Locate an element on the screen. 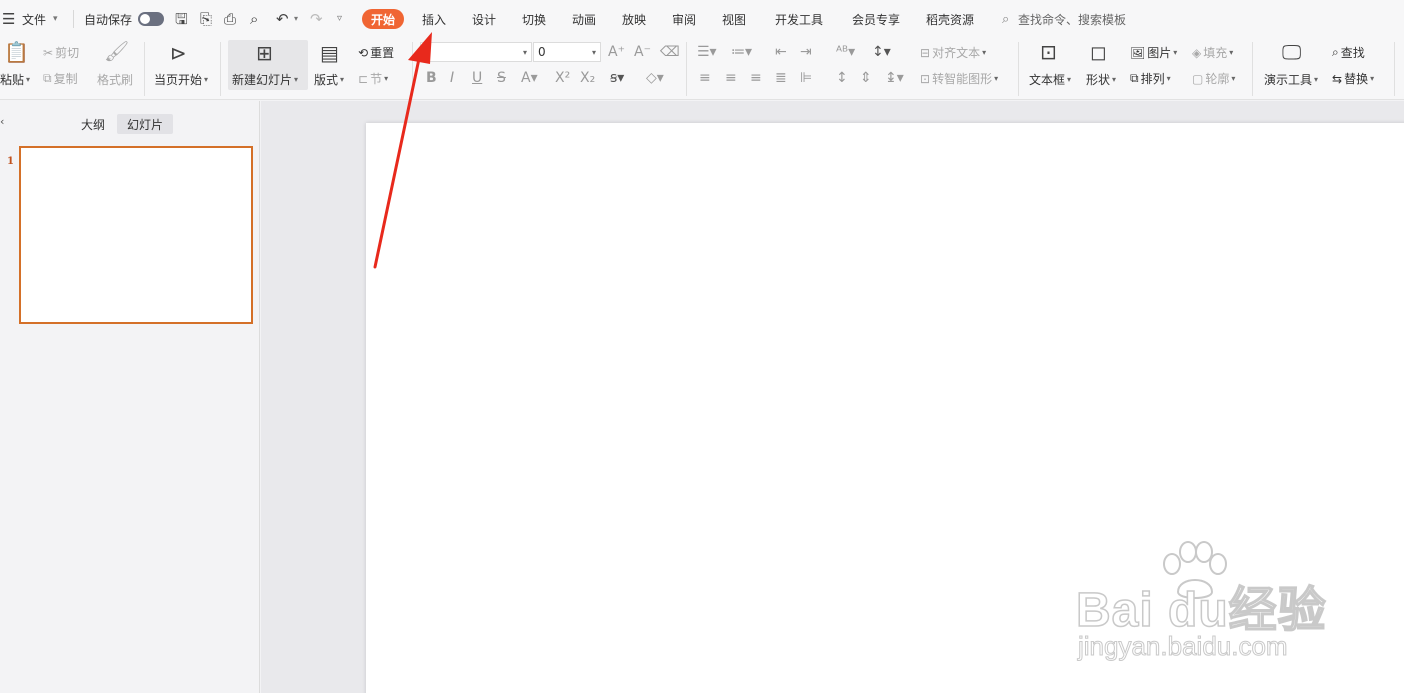 This screenshot has height=693, width=1404. redo-icon: ↷ is located at coordinates (316, 19).